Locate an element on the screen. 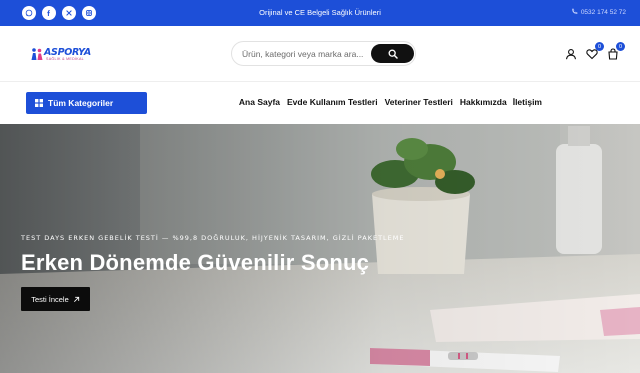  logo-subtext: SAĞLIK & MEDİKAL is located at coordinates (65, 59).